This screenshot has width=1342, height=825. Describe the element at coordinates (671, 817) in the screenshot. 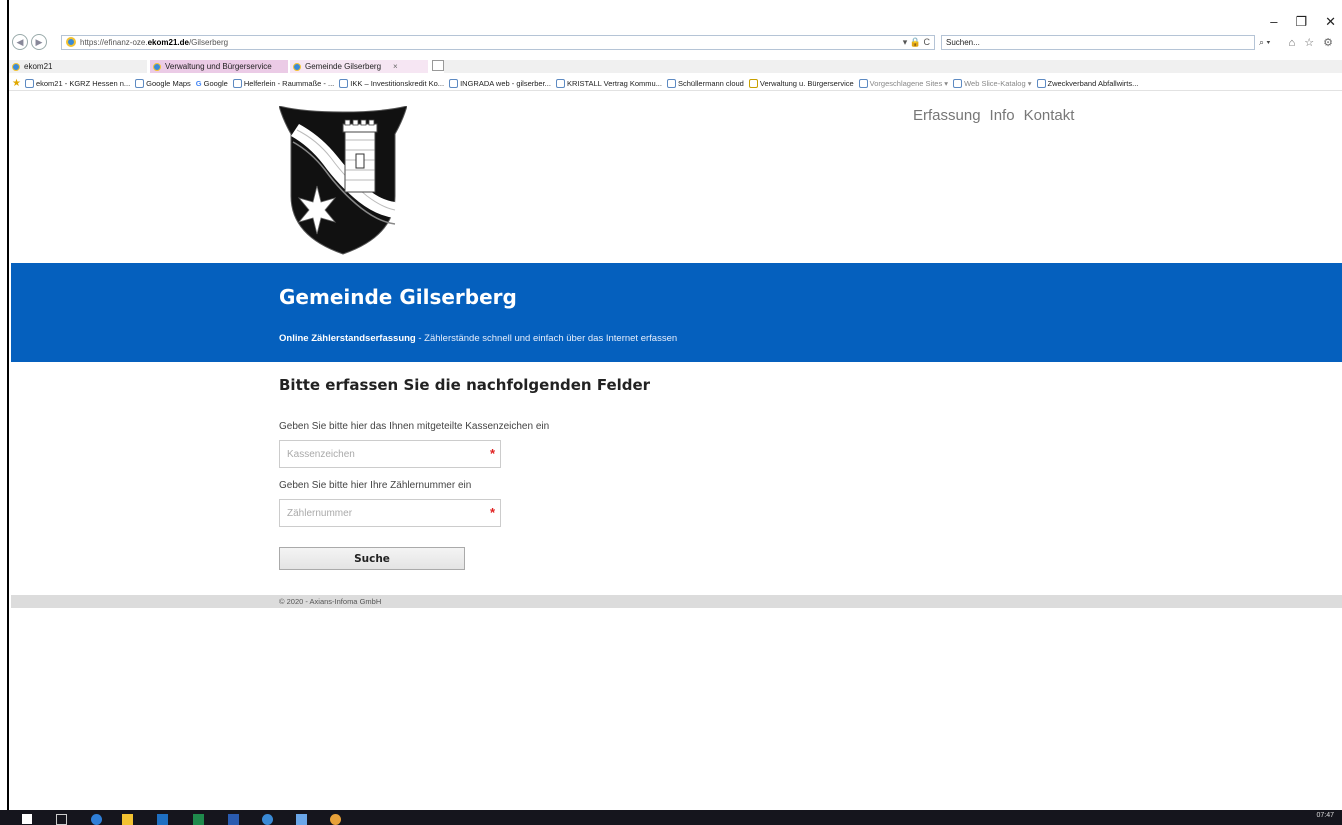

I see `windows-taskbar: 07:47` at that location.